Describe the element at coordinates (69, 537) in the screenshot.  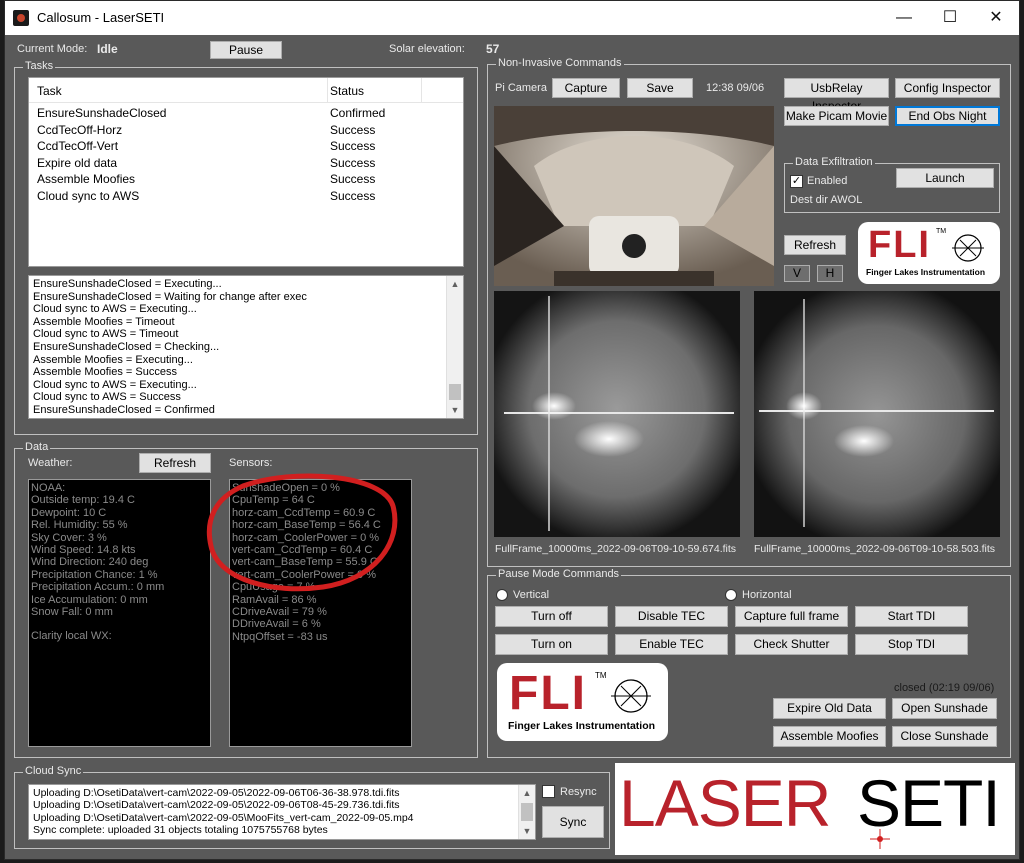
I see `weather-line: Sky Cover: 3 %` at that location.